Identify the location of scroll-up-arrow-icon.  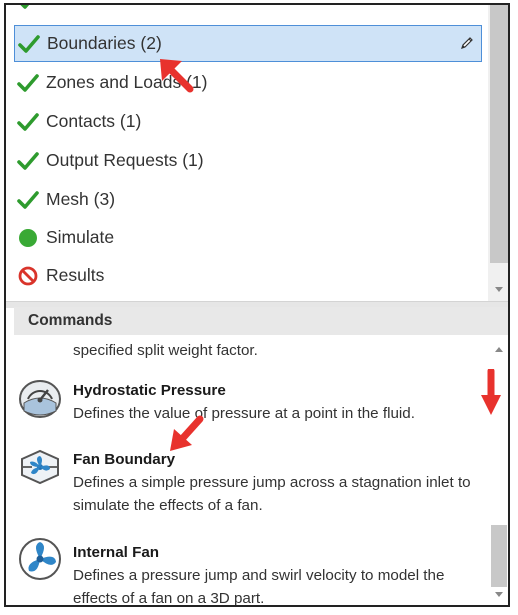
(498, 351).